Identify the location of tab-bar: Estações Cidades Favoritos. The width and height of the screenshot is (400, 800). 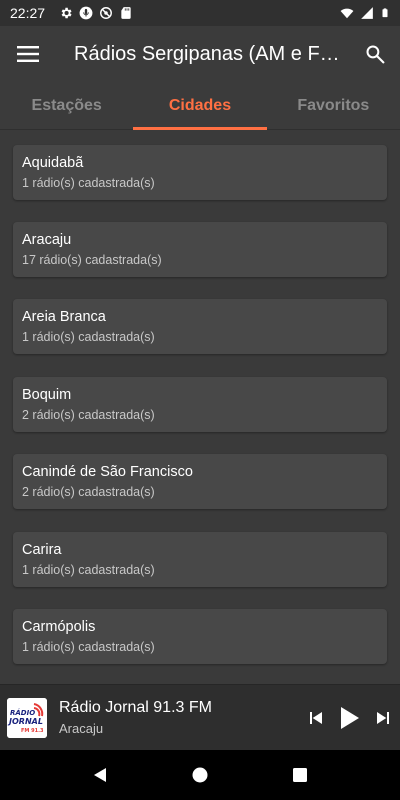
(200, 106).